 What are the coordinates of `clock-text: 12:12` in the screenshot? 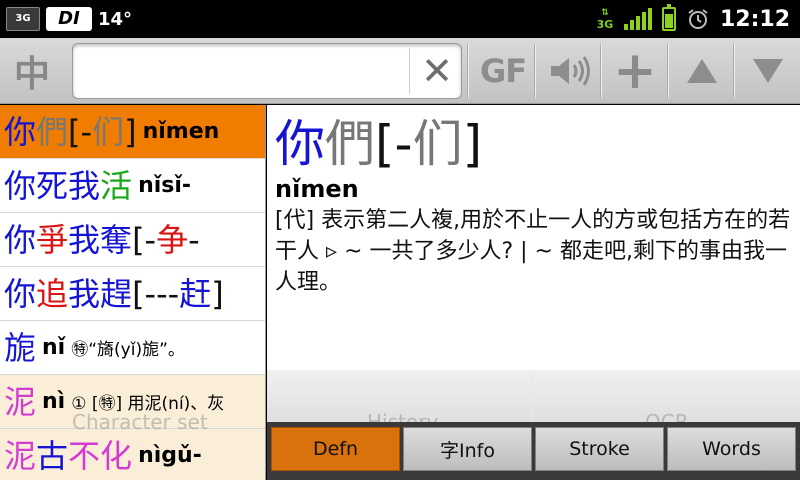 It's located at (754, 19).